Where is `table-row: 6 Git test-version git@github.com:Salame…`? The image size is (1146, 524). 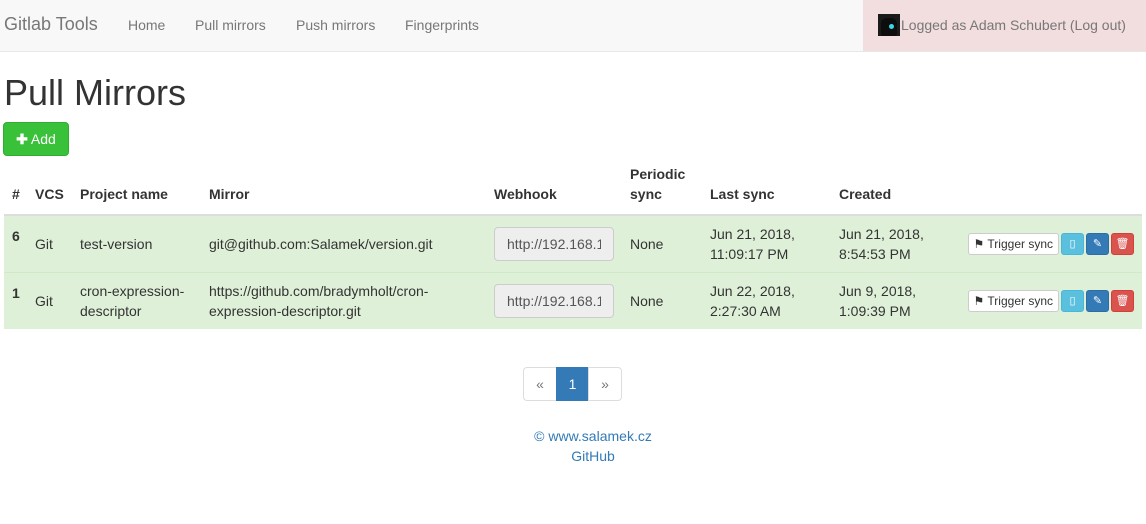 table-row: 6 Git test-version git@github.com:Salame… is located at coordinates (573, 243).